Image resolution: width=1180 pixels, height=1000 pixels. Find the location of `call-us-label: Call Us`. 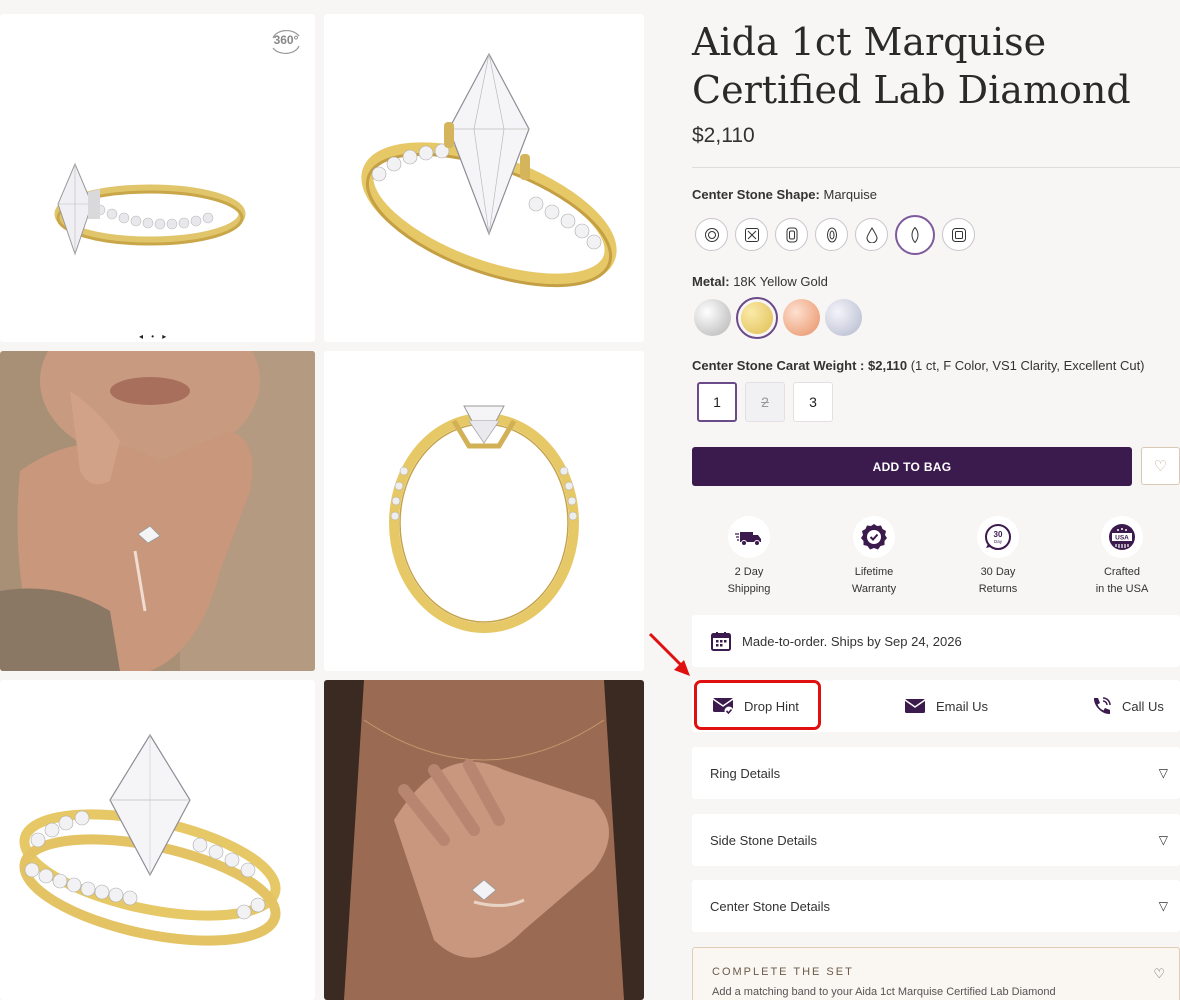

call-us-label: Call Us is located at coordinates (1143, 706).